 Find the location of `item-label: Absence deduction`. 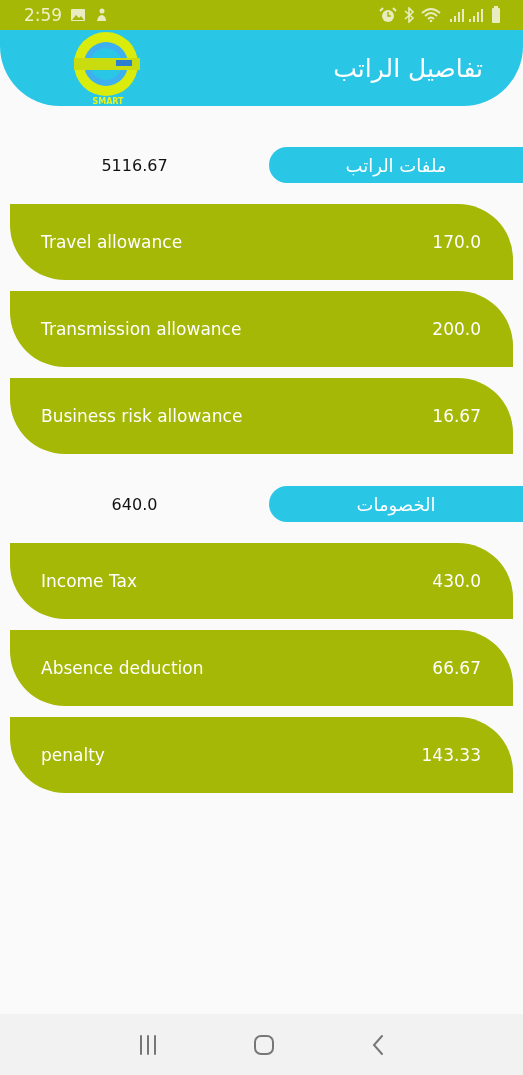

item-label: Absence deduction is located at coordinates (122, 668).